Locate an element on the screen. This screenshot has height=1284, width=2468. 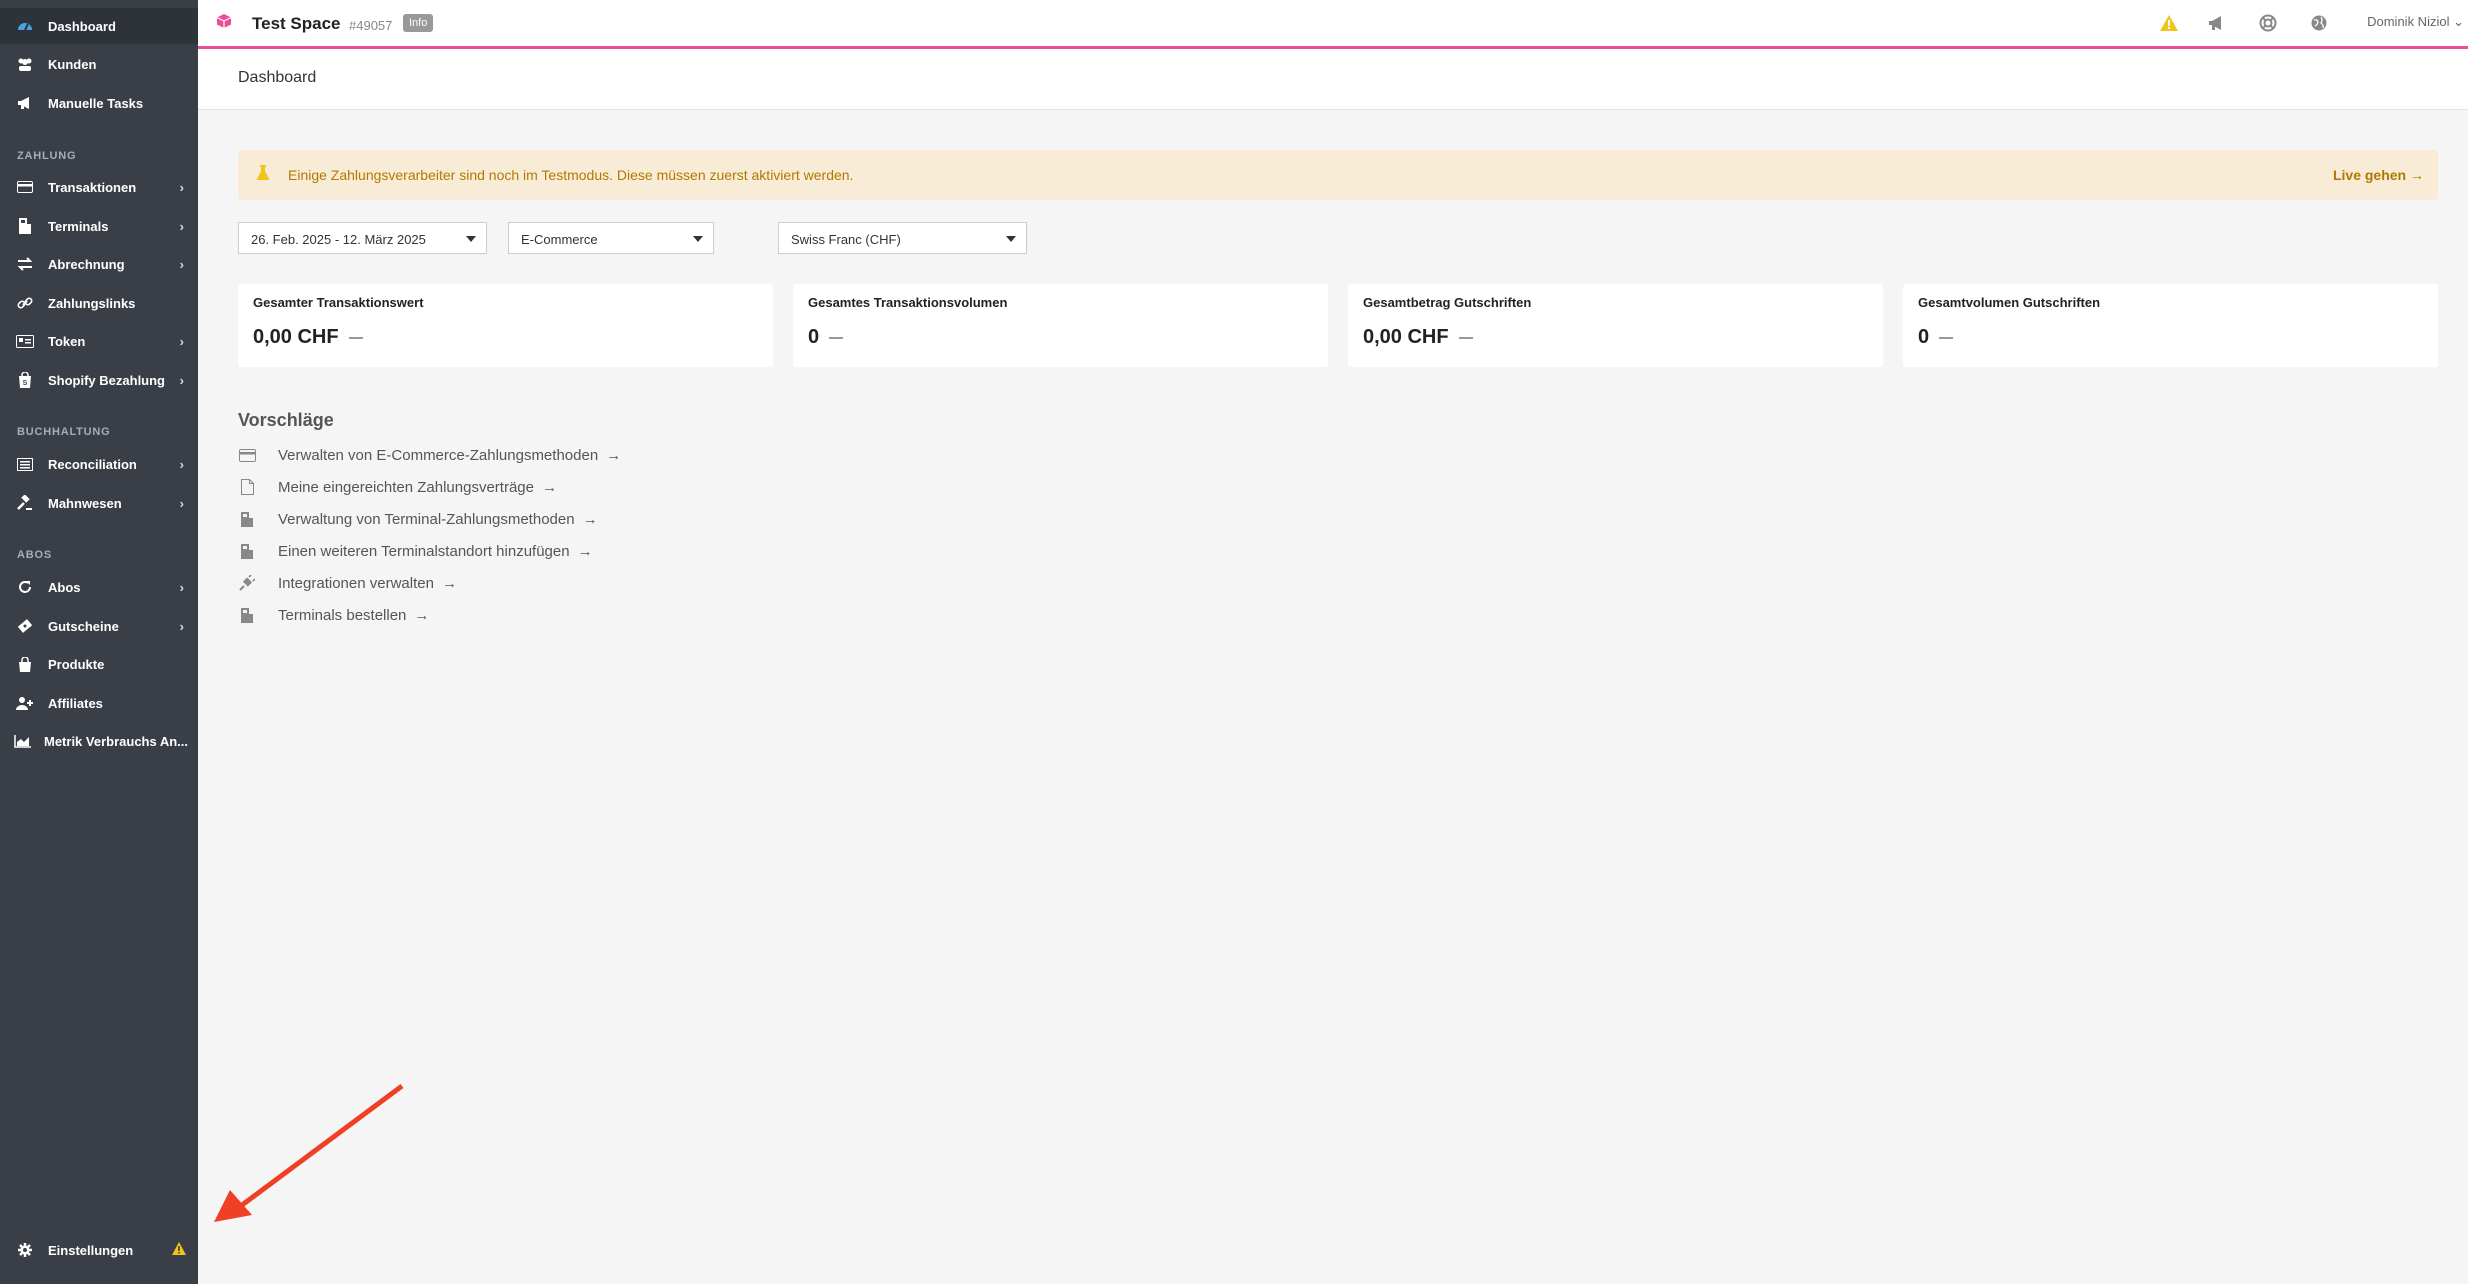
date-range-select: 26. Feb. 2025 - 12. März 2025 is located at coordinates (362, 238).